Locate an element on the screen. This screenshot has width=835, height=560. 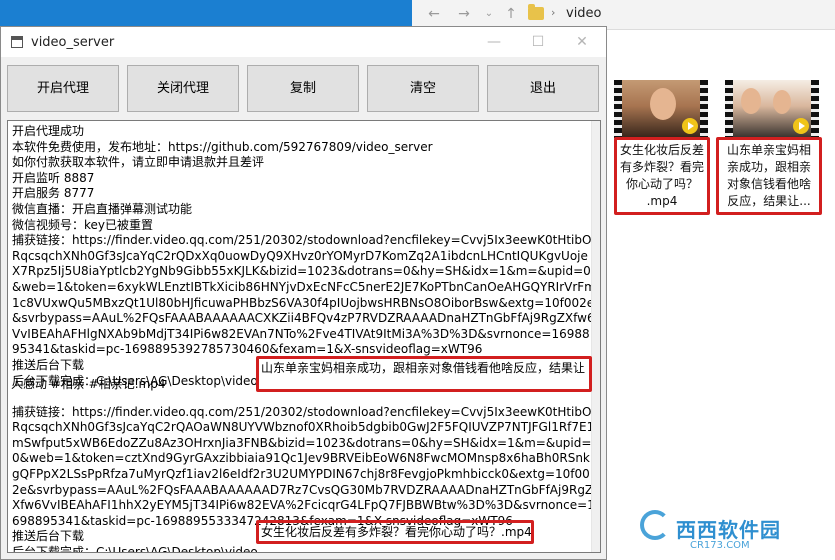
watermark-logo-icon is located at coordinates (655, 525).